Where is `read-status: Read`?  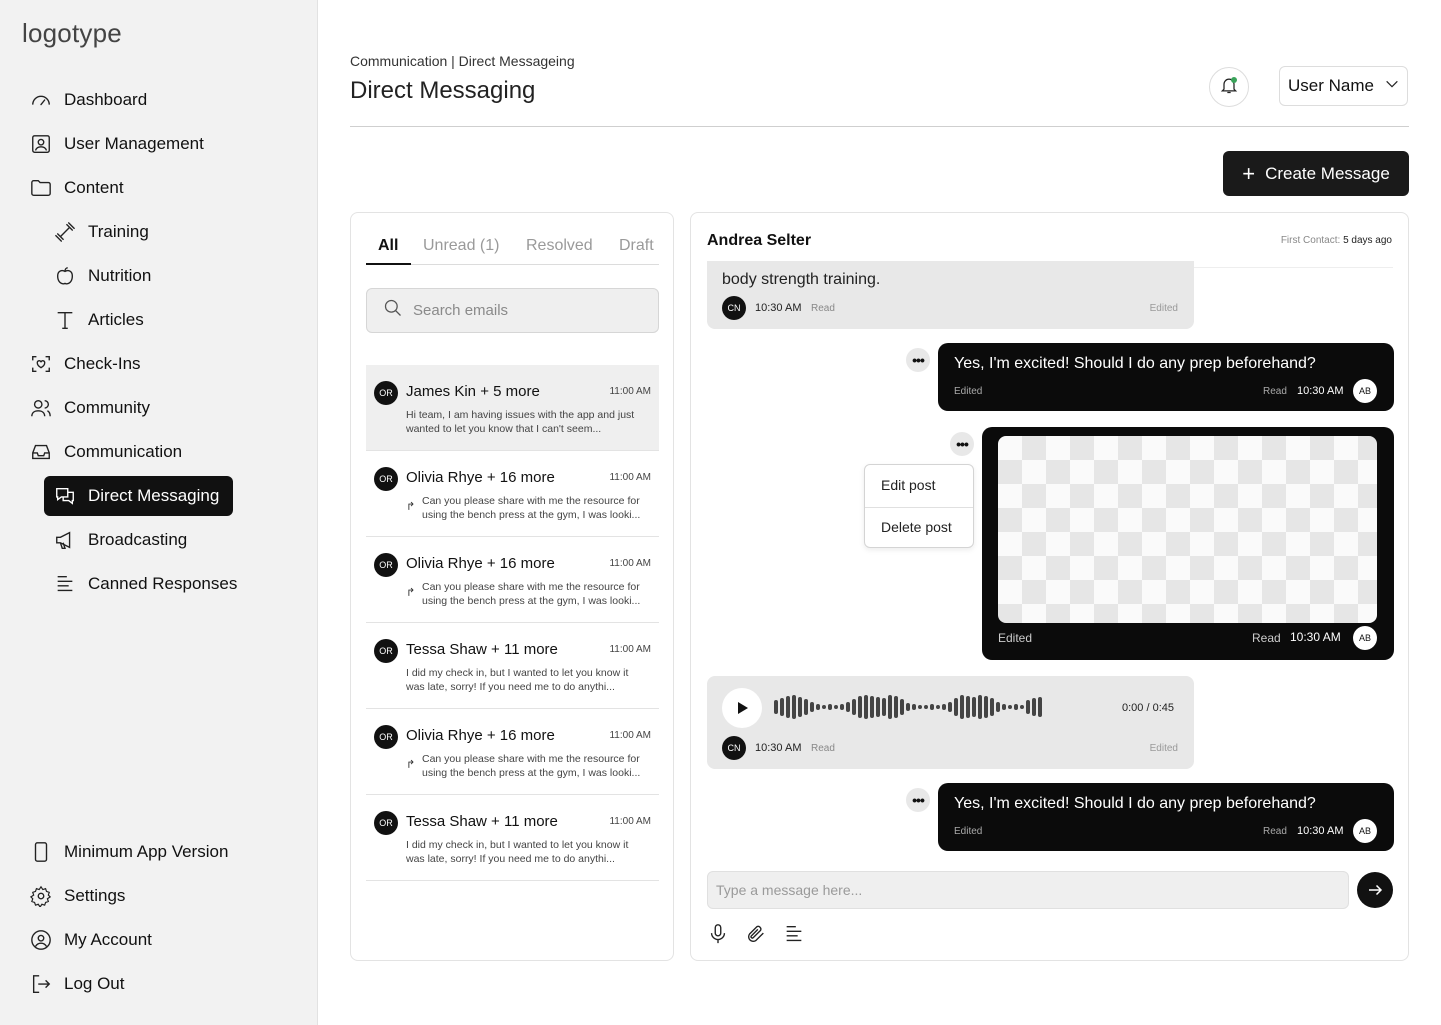 read-status: Read is located at coordinates (1275, 831).